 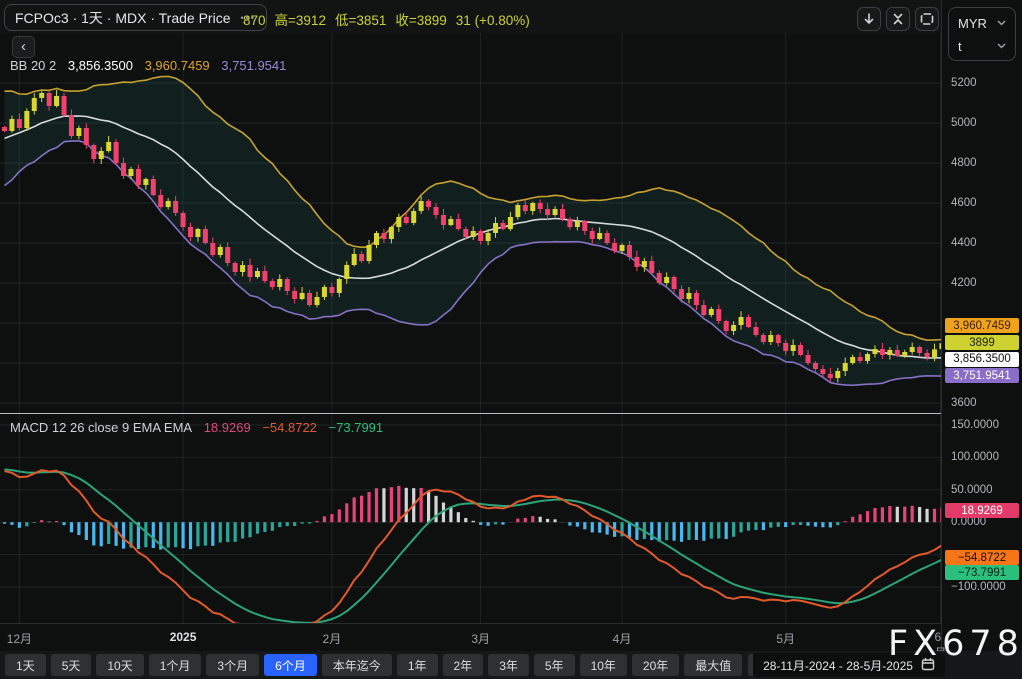 I want to click on macd-tick: −100.0000, so click(x=978, y=587).